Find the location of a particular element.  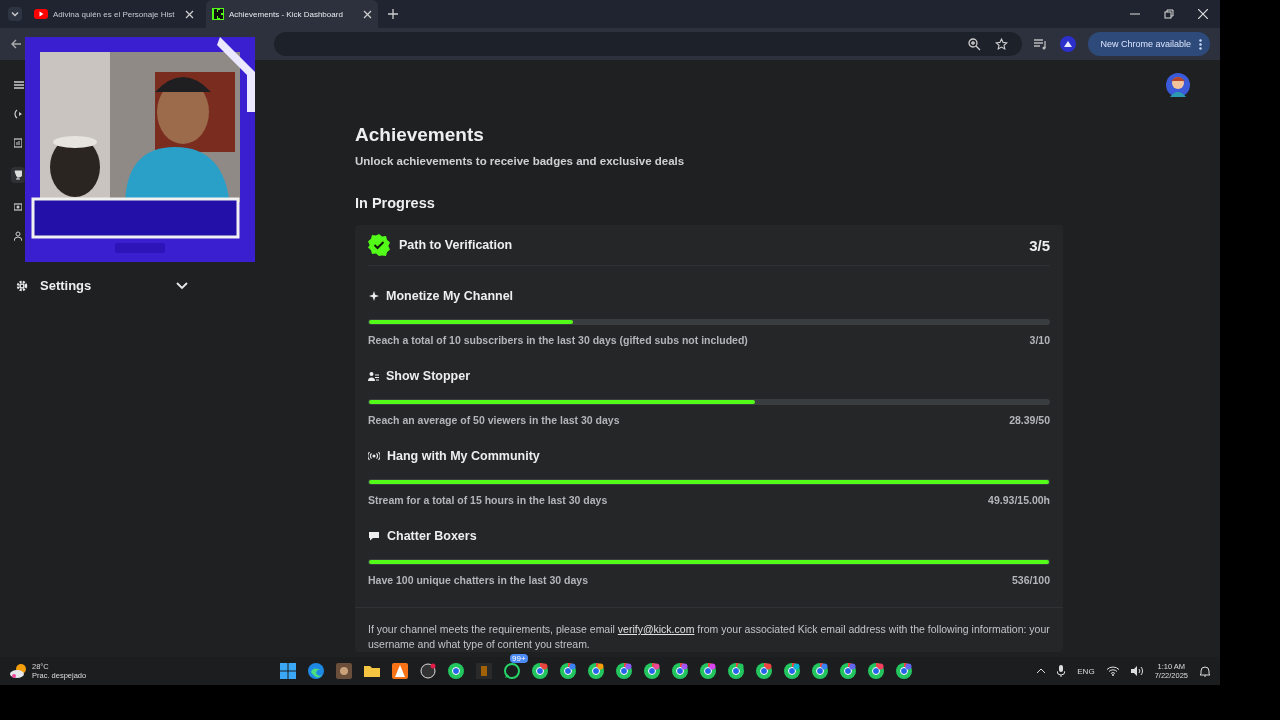

browser-tab: Achievements - Kick Dashboard is located at coordinates (292, 14).